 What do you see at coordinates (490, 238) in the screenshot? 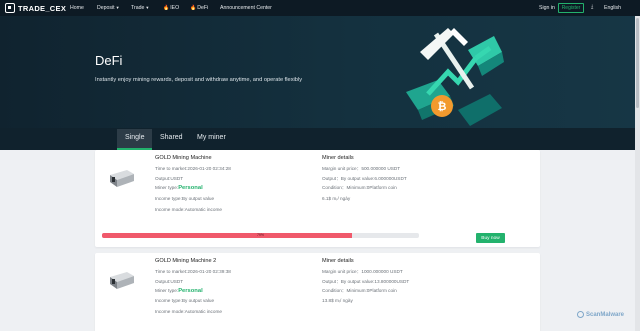
I see `buy-now-button: Buy now` at bounding box center [490, 238].